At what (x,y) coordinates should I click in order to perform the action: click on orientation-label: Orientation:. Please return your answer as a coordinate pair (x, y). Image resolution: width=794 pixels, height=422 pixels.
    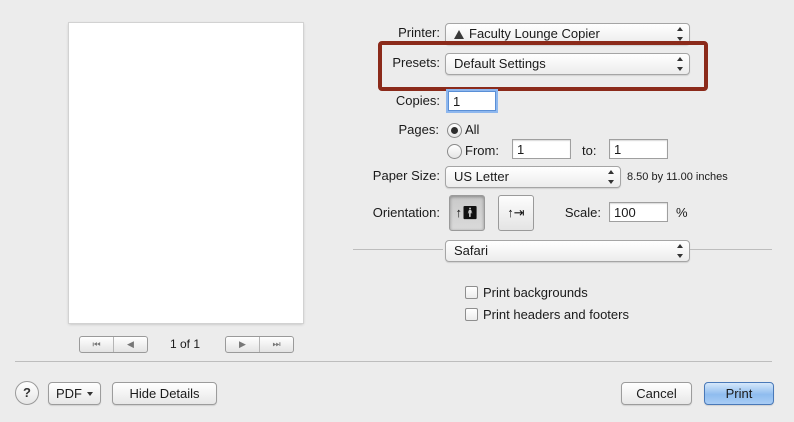
    Looking at the image, I should click on (406, 212).